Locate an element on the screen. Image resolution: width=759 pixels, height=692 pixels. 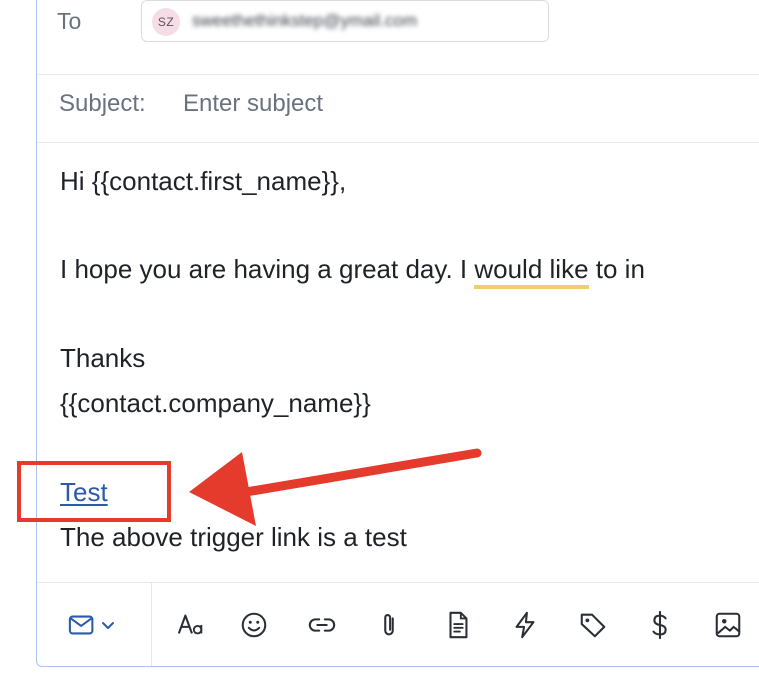
send-mode-dropdown is located at coordinates (91, 625).